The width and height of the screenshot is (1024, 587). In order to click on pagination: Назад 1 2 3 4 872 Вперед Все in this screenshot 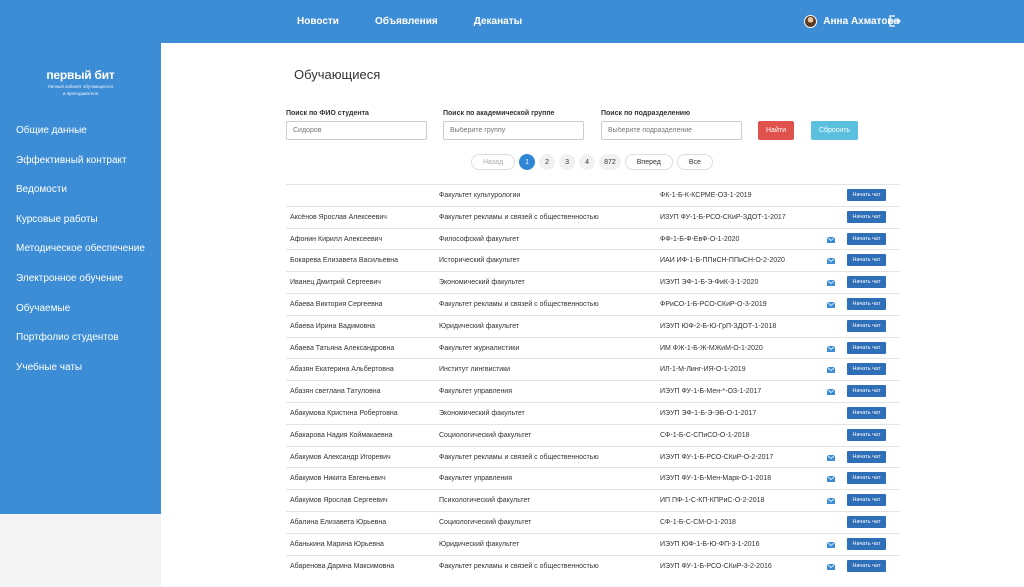, I will do `click(592, 162)`.